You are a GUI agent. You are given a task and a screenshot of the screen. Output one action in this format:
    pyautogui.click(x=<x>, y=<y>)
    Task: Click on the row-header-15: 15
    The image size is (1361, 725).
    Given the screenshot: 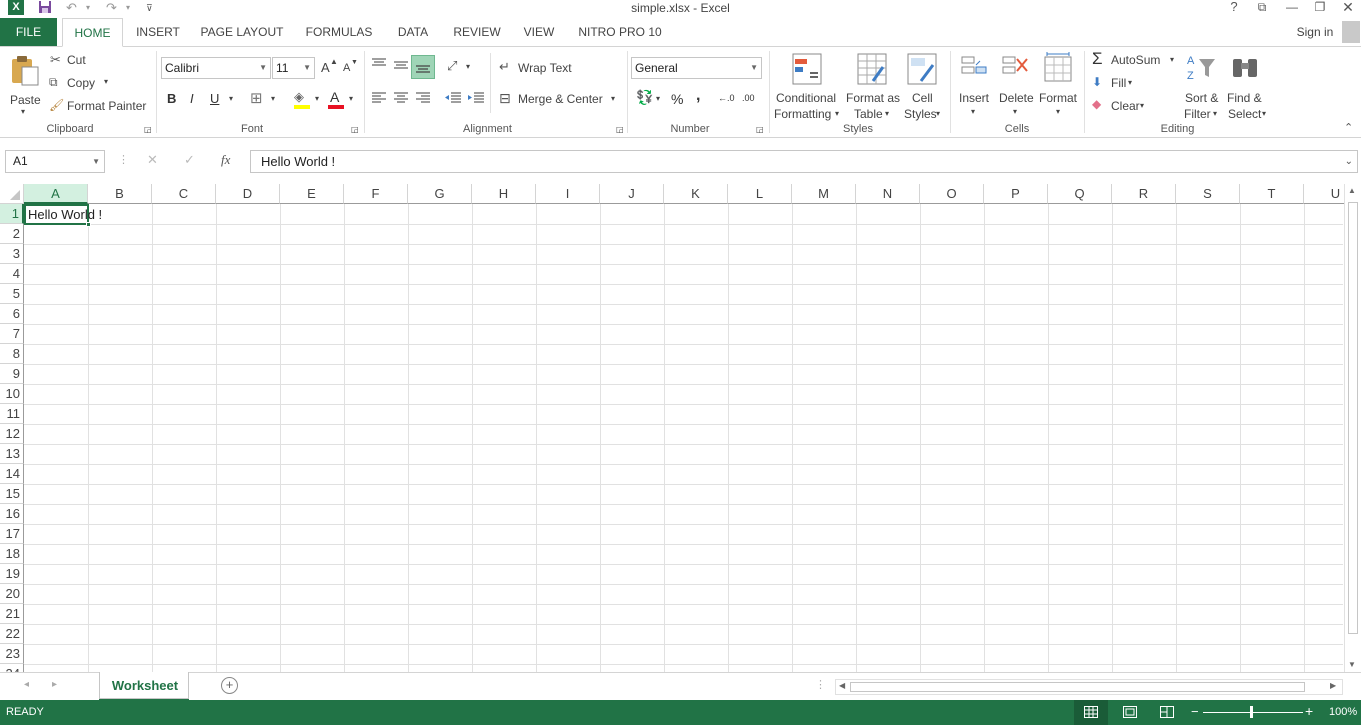 What is the action you would take?
    pyautogui.click(x=12, y=494)
    